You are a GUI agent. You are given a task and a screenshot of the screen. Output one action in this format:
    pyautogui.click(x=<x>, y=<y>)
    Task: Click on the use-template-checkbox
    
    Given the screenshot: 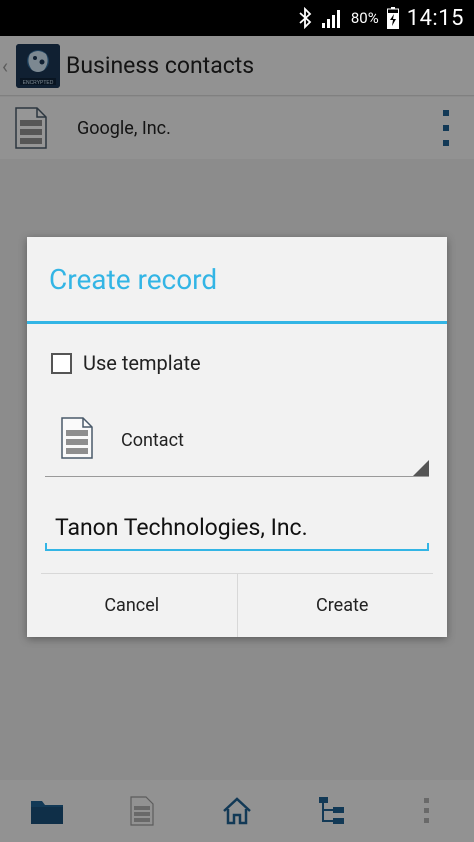 What is the action you would take?
    pyautogui.click(x=61, y=363)
    